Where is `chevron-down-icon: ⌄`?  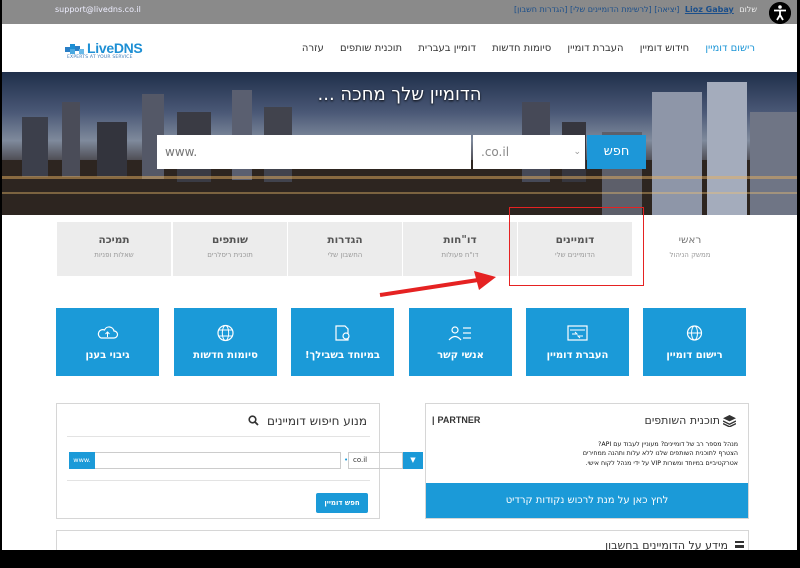
chevron-down-icon: ⌄ is located at coordinates (577, 152).